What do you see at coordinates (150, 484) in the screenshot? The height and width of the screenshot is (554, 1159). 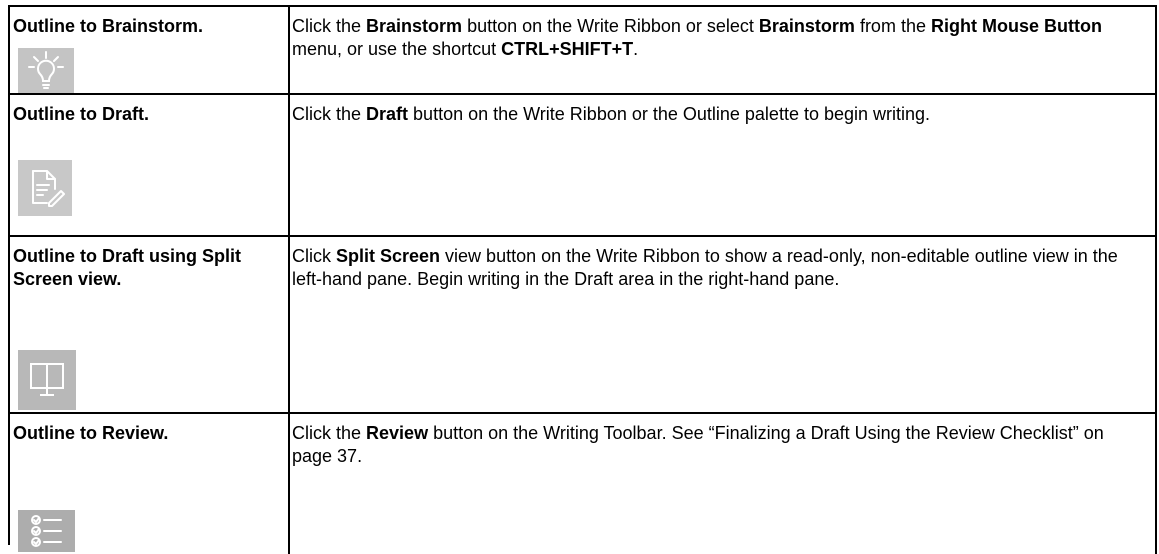 I see `heading-cell: Outline to Review.` at bounding box center [150, 484].